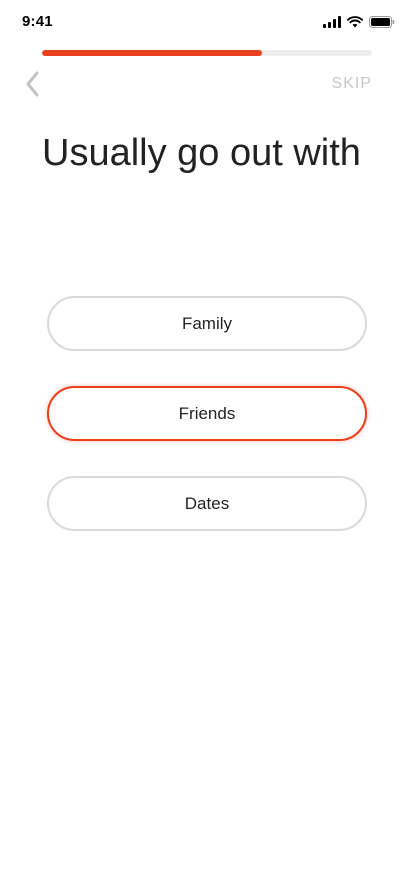  What do you see at coordinates (207, 323) in the screenshot?
I see `option-family-button: Family` at bounding box center [207, 323].